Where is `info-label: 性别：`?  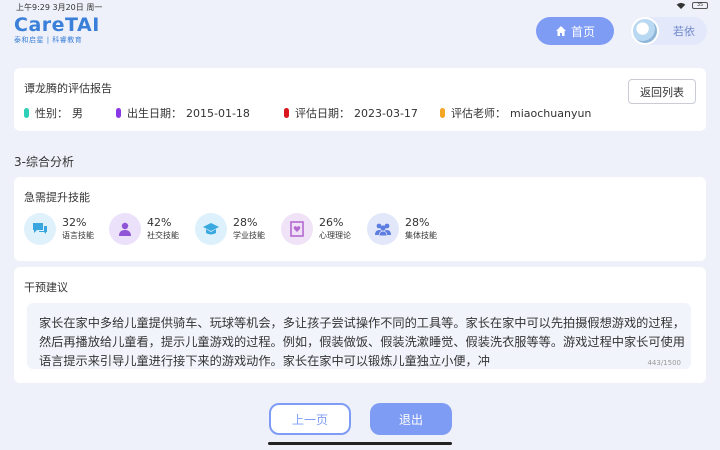
info-label: 性别： is located at coordinates (51, 113).